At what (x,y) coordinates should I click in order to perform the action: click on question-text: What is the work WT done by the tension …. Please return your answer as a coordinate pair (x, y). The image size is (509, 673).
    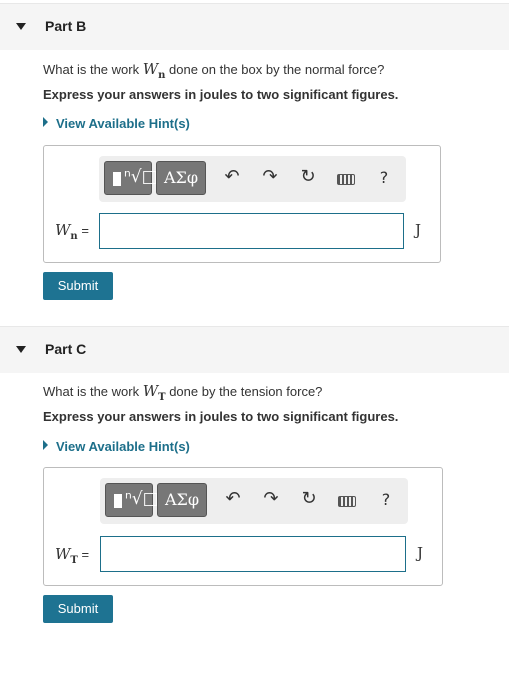
    Looking at the image, I should click on (183, 392).